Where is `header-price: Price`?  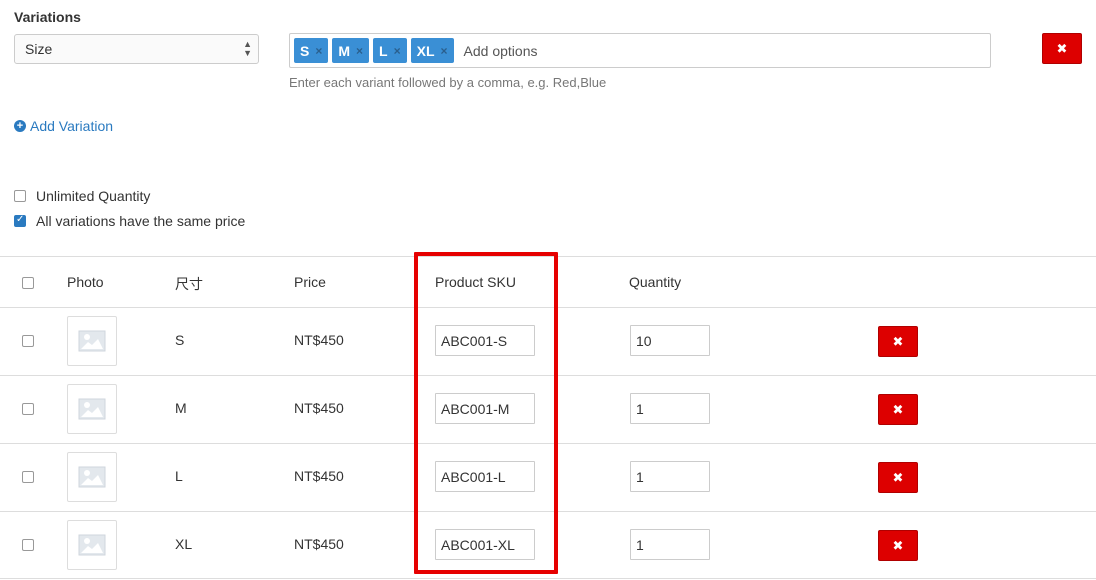
header-price: Price is located at coordinates (310, 282).